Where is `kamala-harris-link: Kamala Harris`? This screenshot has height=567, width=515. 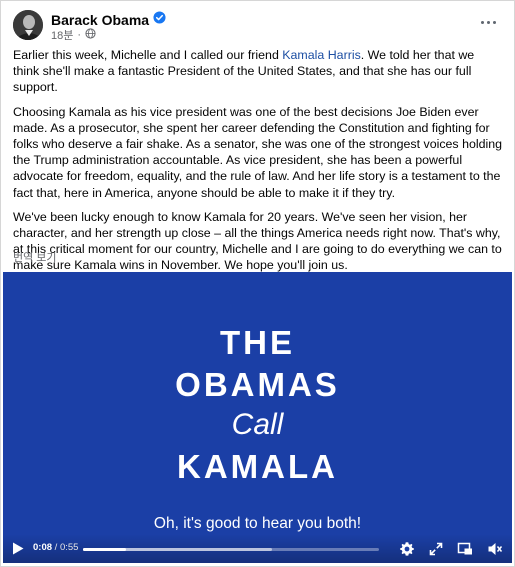
kamala-harris-link: Kamala Harris is located at coordinates (321, 55).